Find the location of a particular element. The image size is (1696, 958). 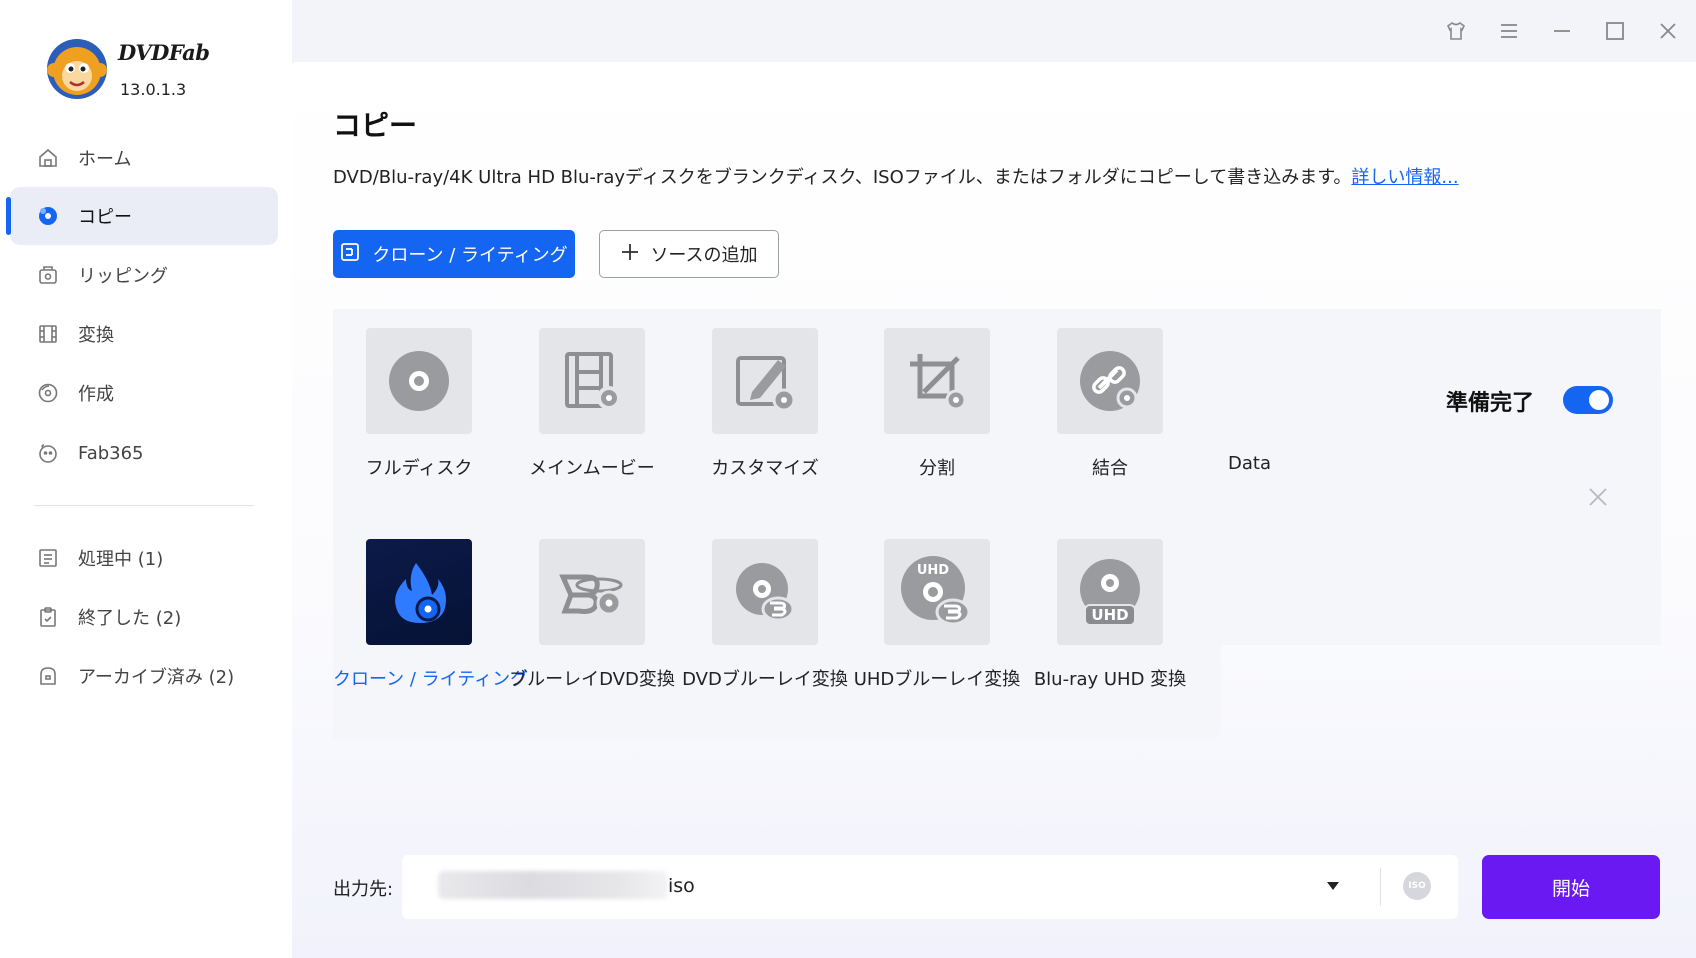

close-icon is located at coordinates (1668, 31).